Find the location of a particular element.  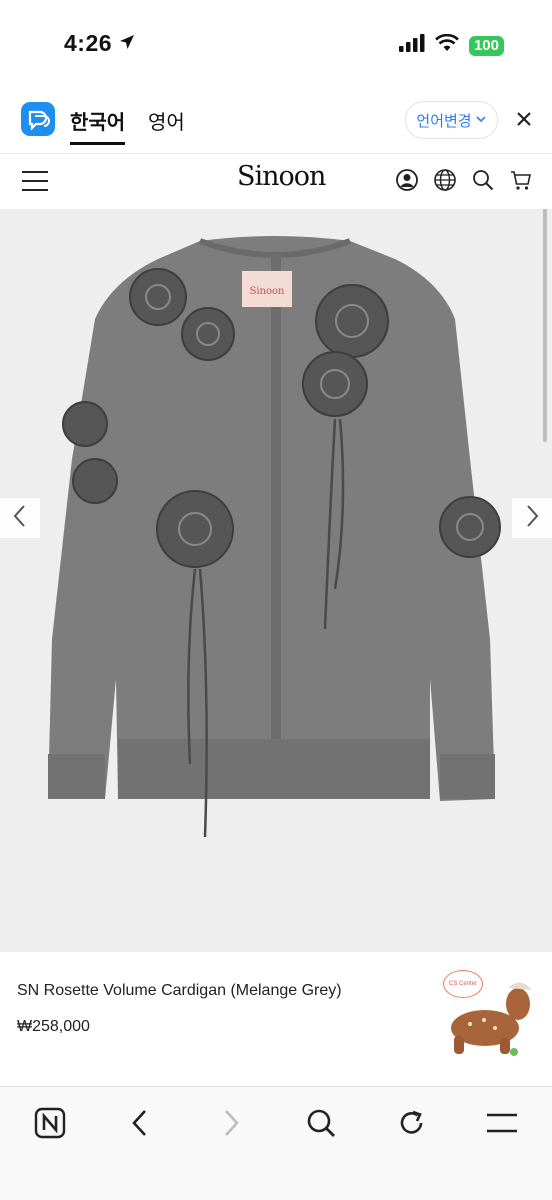

garment-label: Sinoon is located at coordinates (268, 291).